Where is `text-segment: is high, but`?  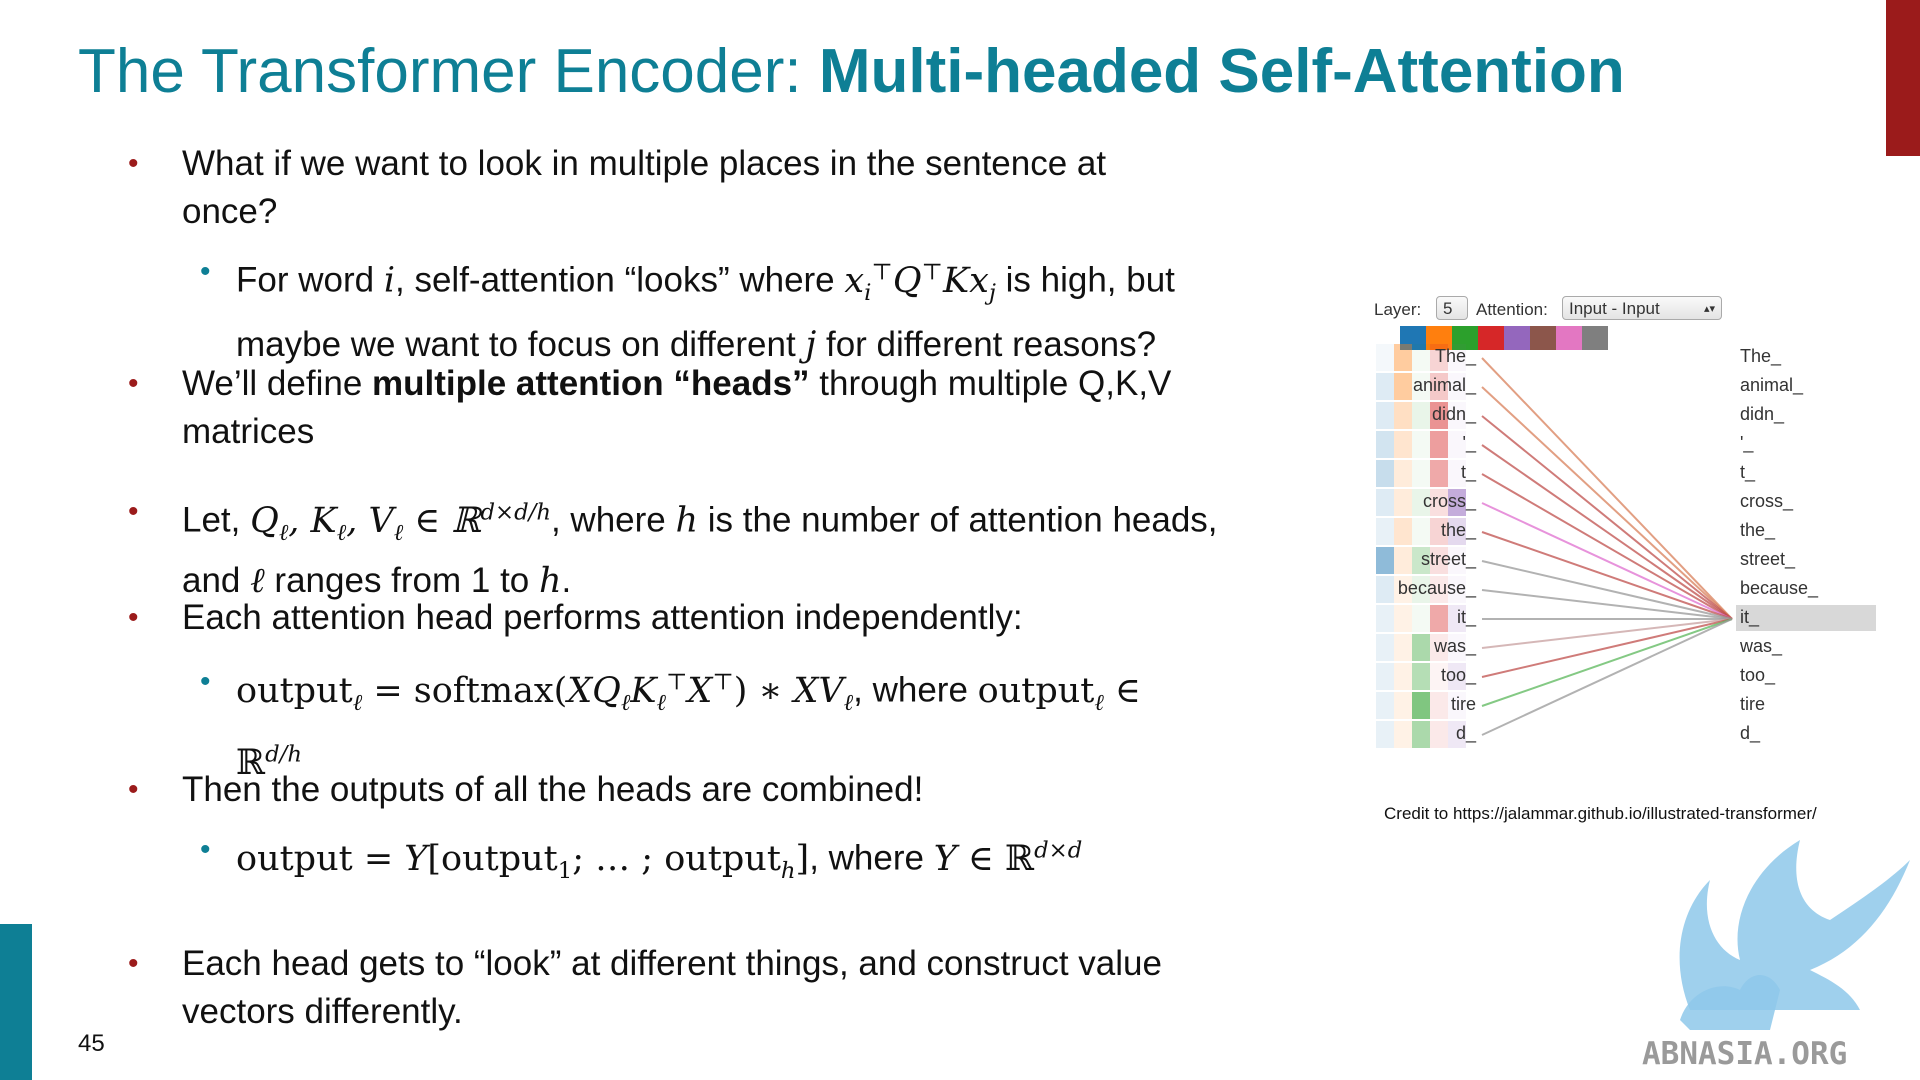 text-segment: is high, but is located at coordinates (1085, 280).